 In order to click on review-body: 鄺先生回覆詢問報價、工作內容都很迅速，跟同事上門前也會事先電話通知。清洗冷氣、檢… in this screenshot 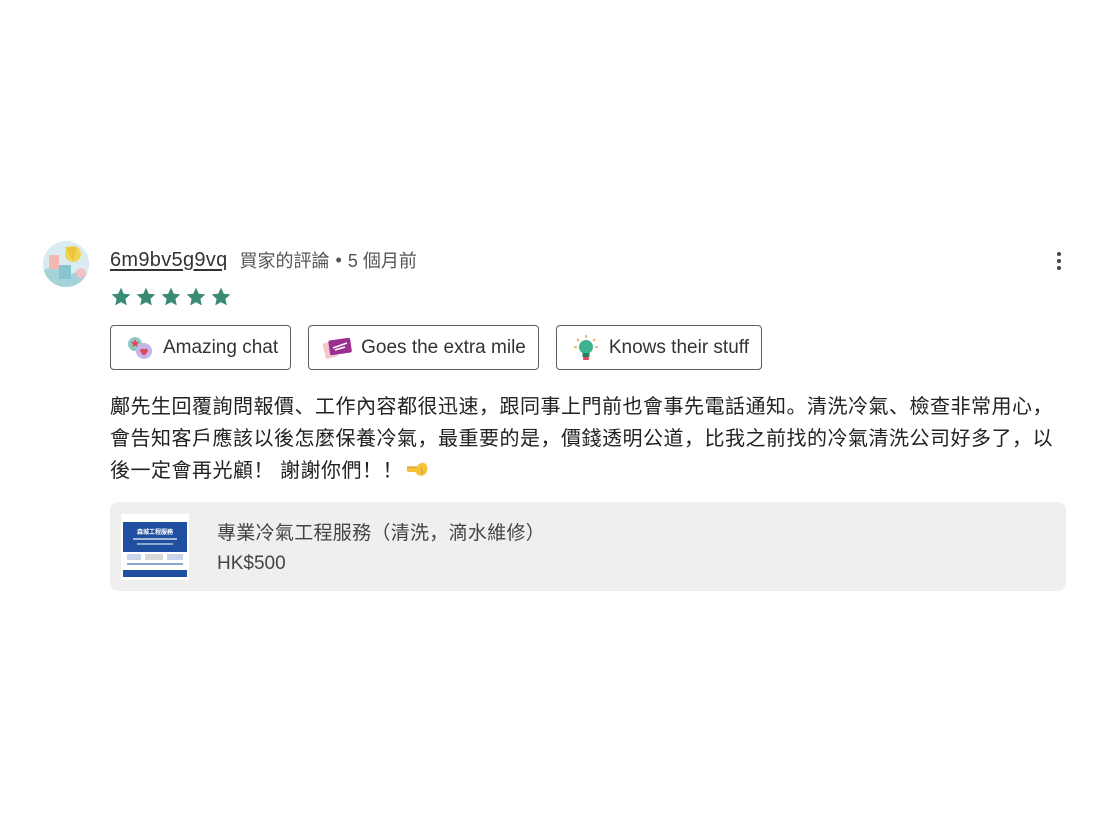, I will do `click(581, 439)`.